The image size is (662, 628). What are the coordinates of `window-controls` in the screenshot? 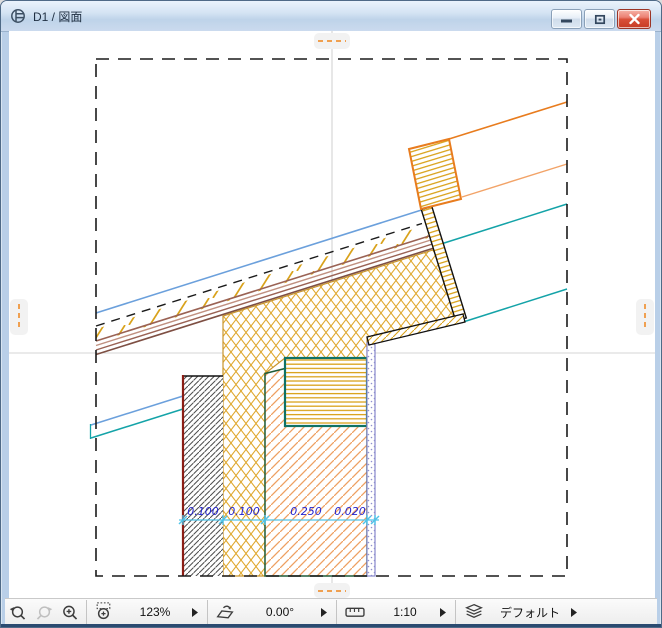 It's located at (601, 19).